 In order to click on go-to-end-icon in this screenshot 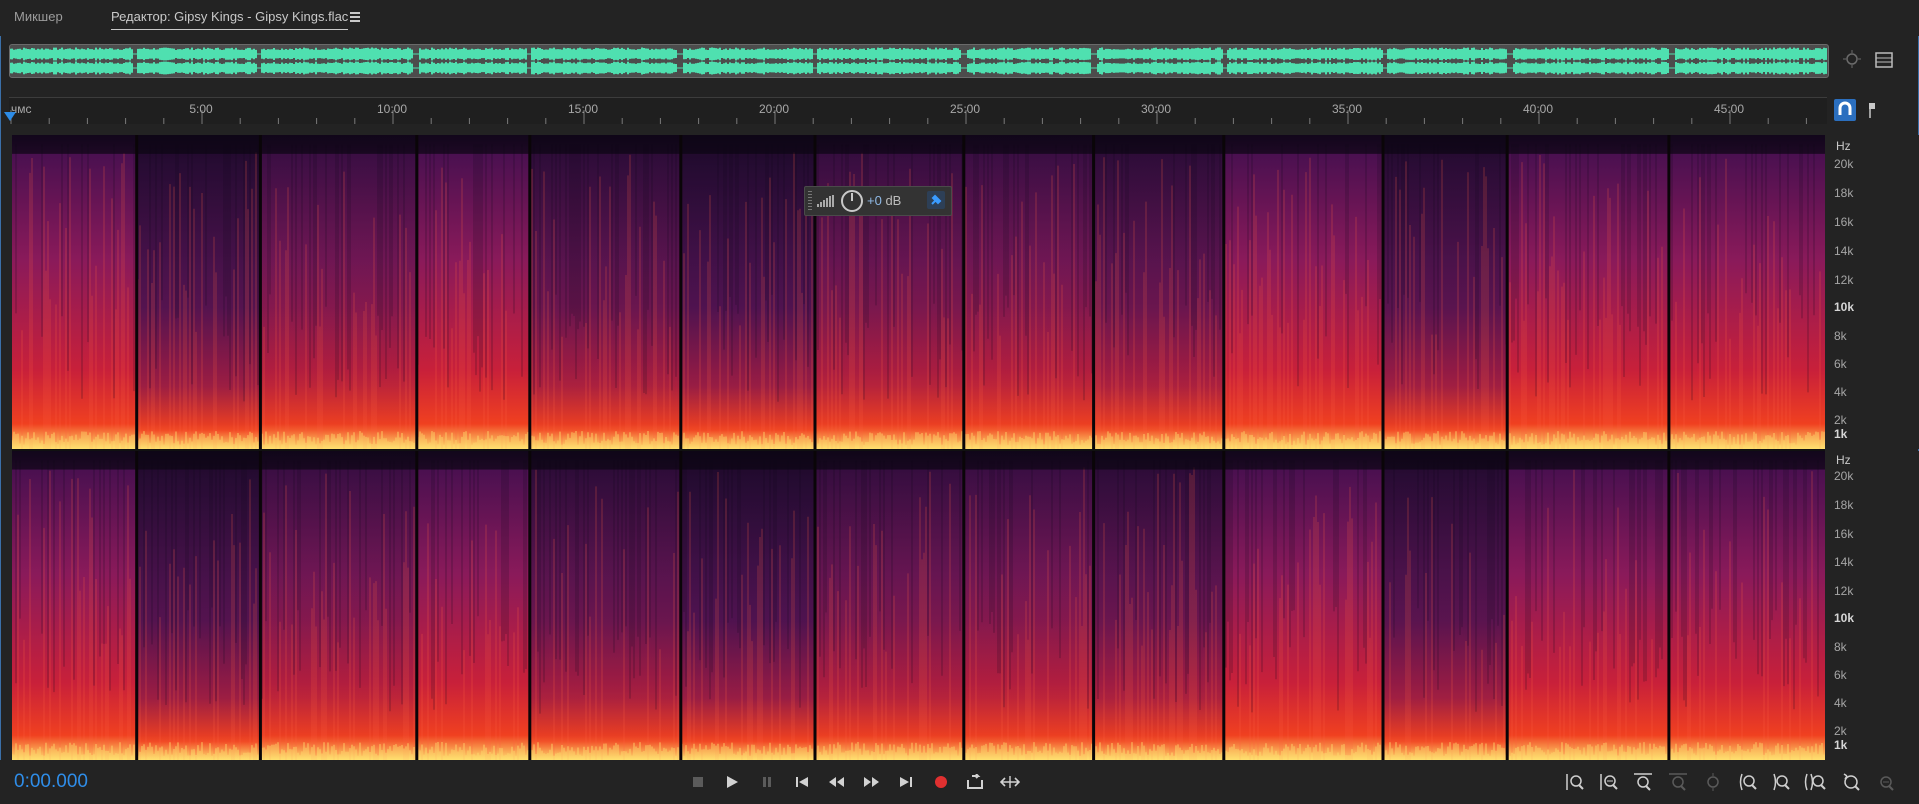, I will do `click(906, 782)`.